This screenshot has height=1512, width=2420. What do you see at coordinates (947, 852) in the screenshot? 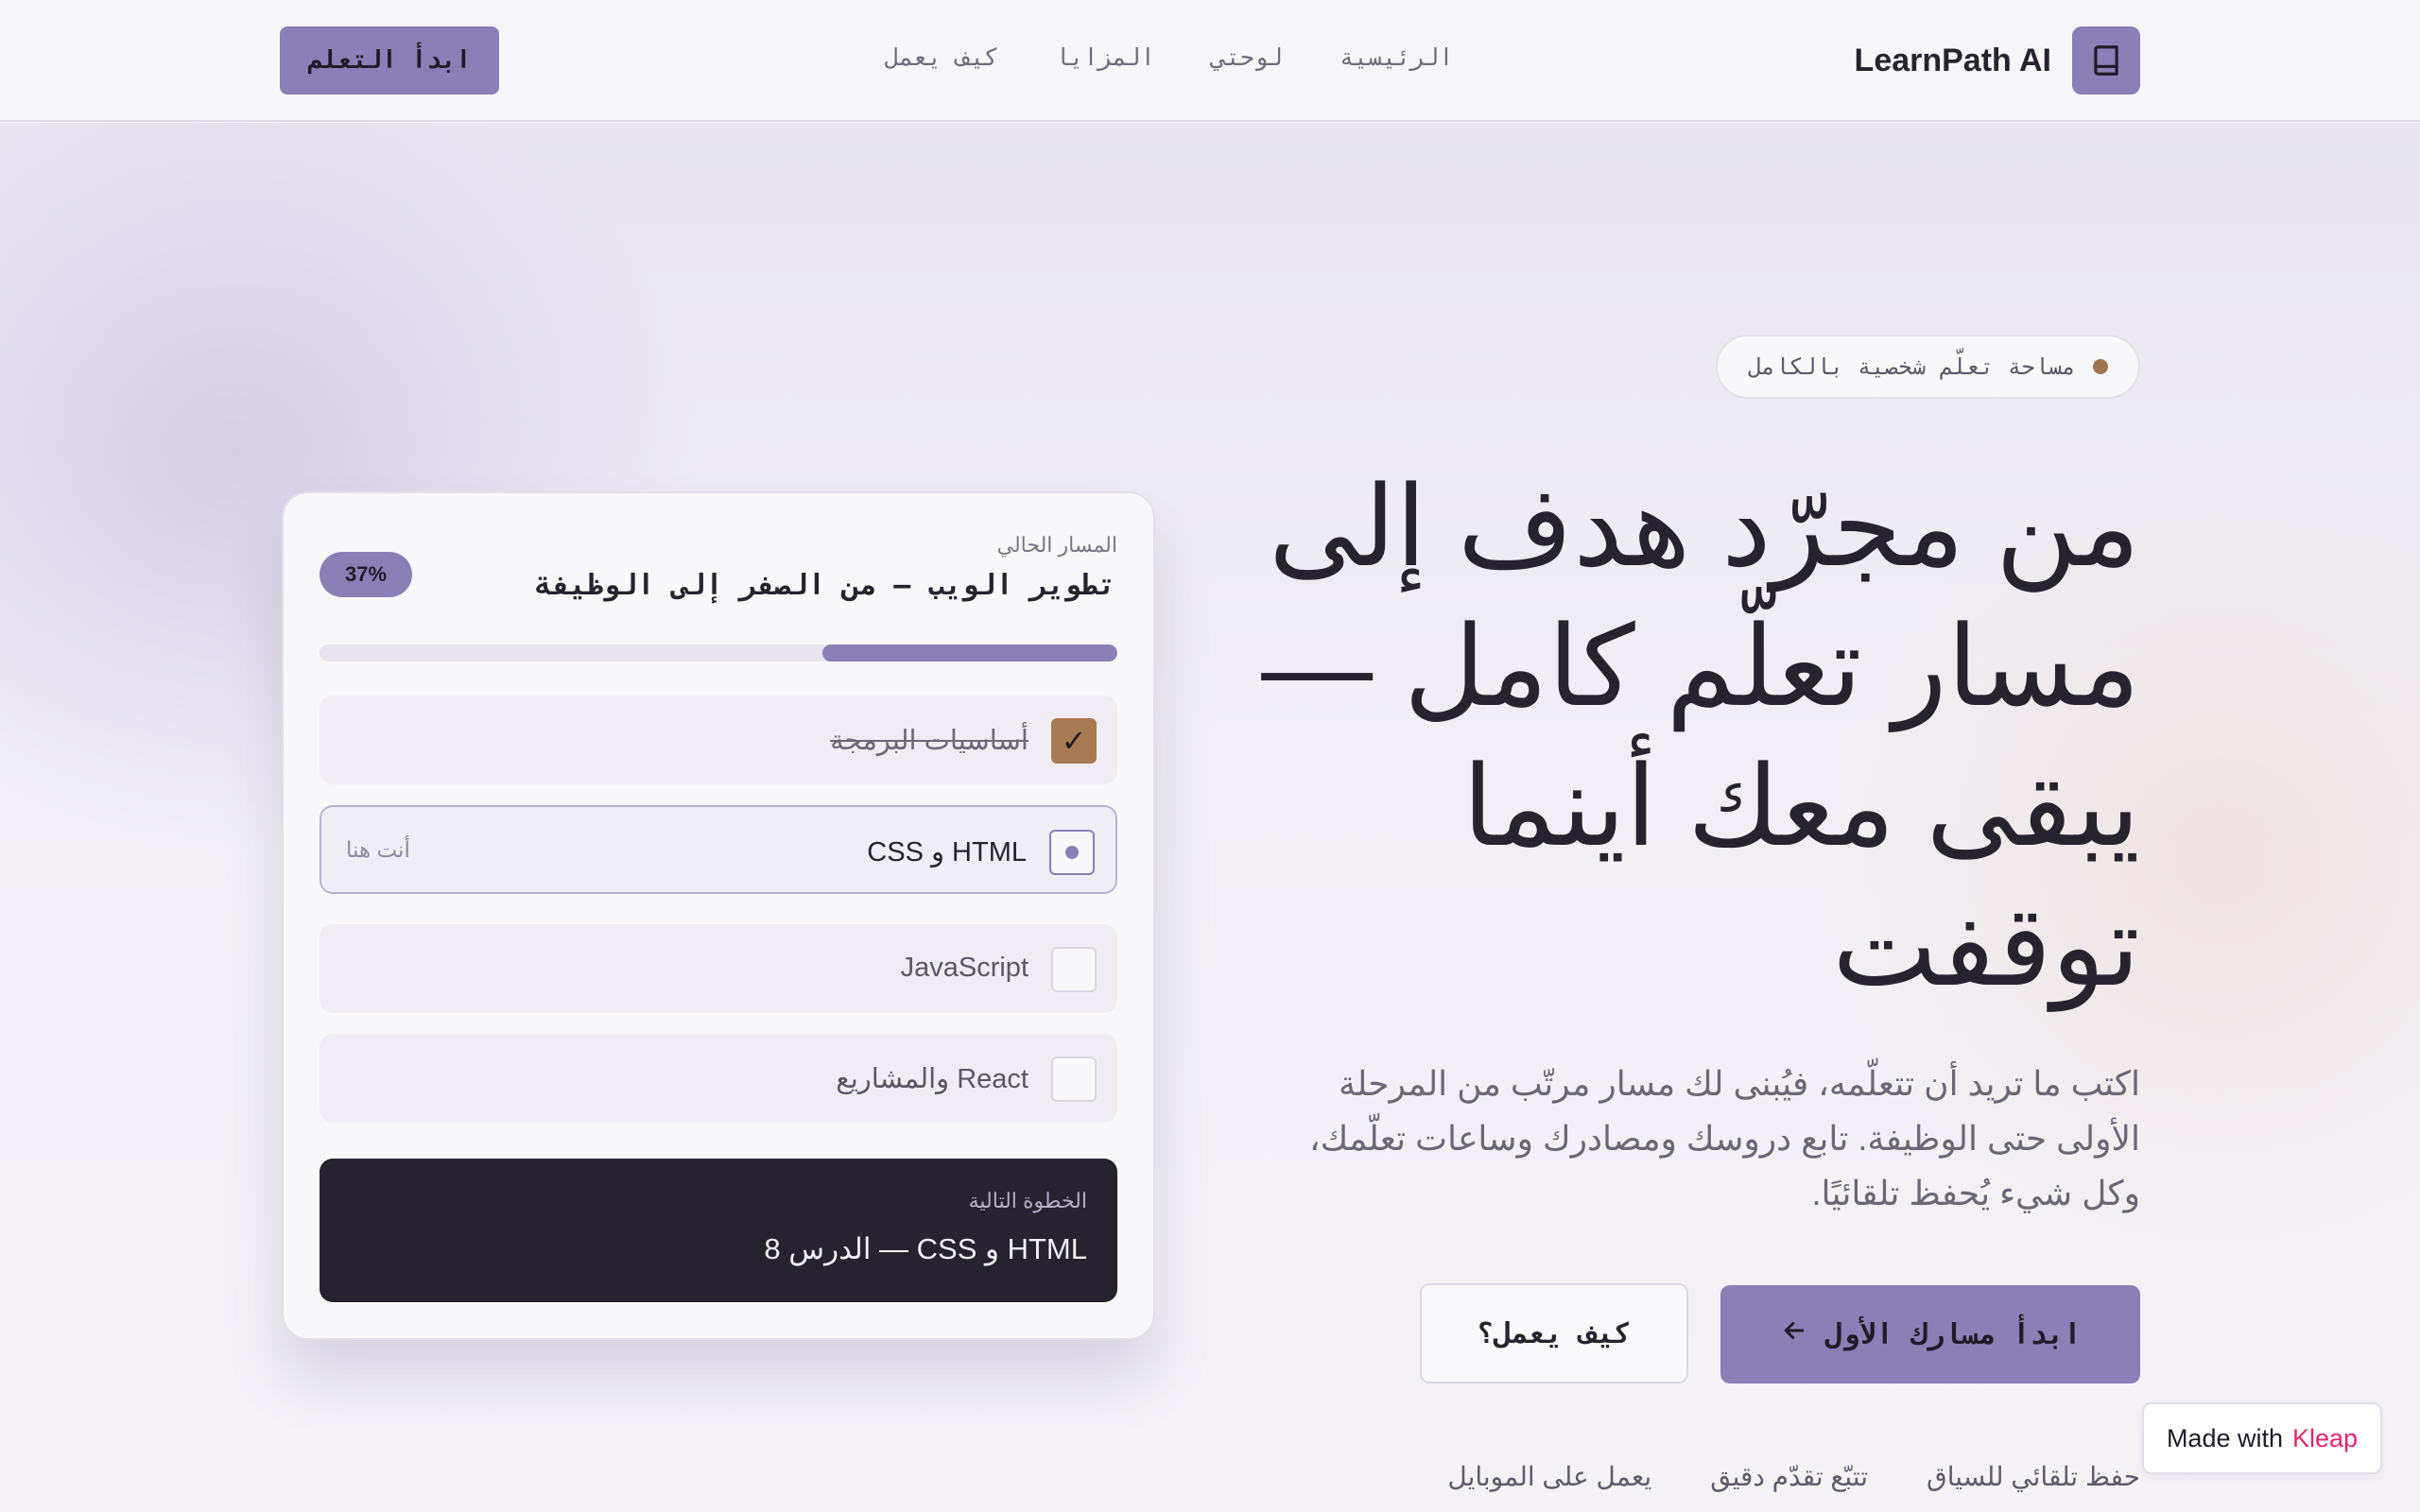
I see `step-label: HTML و CSS` at bounding box center [947, 852].